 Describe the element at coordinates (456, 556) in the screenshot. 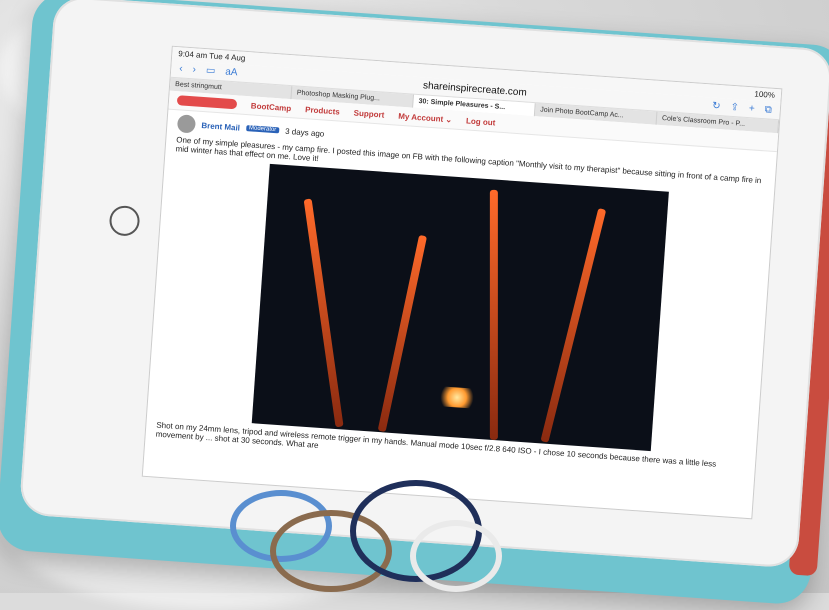

I see `yarn-strand` at that location.